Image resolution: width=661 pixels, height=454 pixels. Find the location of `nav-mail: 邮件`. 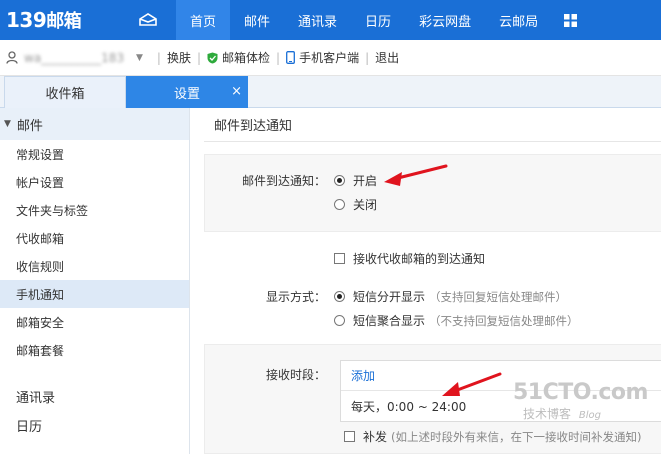

nav-mail: 邮件 is located at coordinates (257, 20).